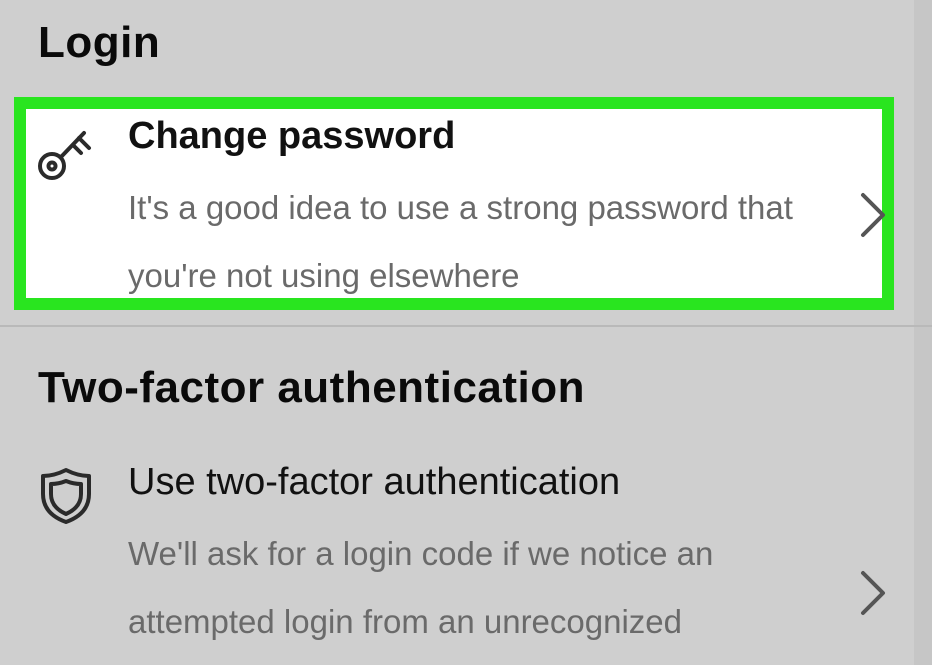 The width and height of the screenshot is (932, 665). What do you see at coordinates (66, 496) in the screenshot?
I see `shield-icon` at bounding box center [66, 496].